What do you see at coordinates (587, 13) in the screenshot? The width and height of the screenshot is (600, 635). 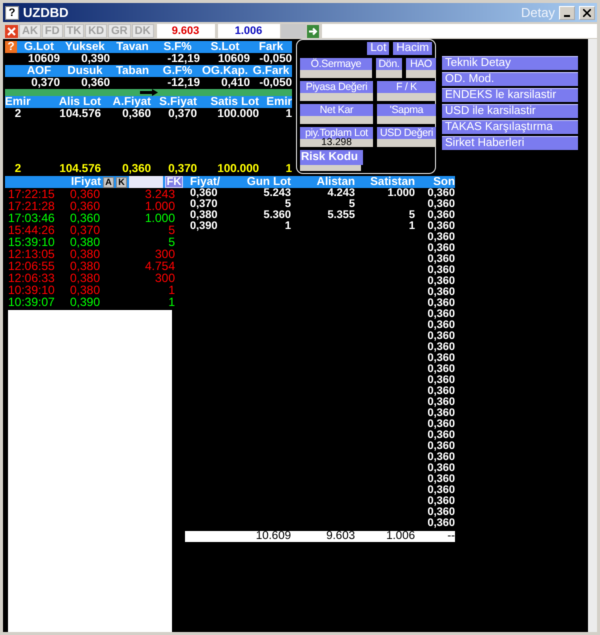 I see `close-button` at bounding box center [587, 13].